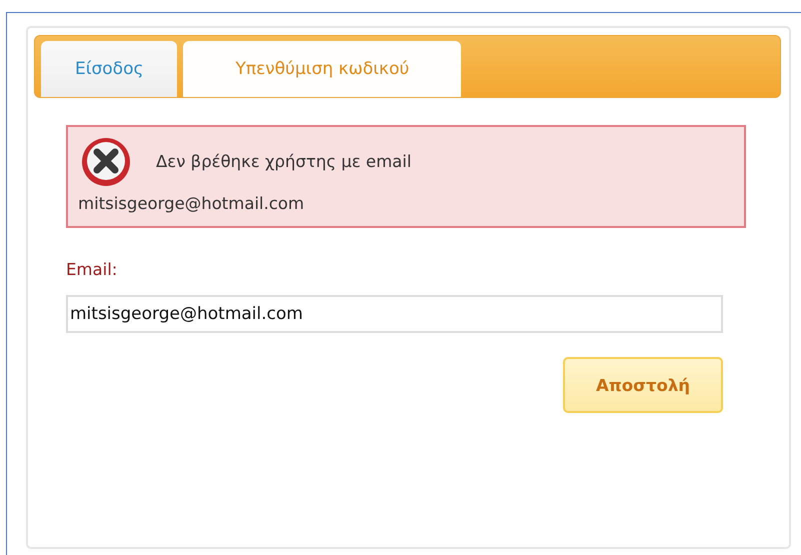  What do you see at coordinates (284, 162) in the screenshot?
I see `error-message: Δεν βρέθηκε χρήστης με email` at bounding box center [284, 162].